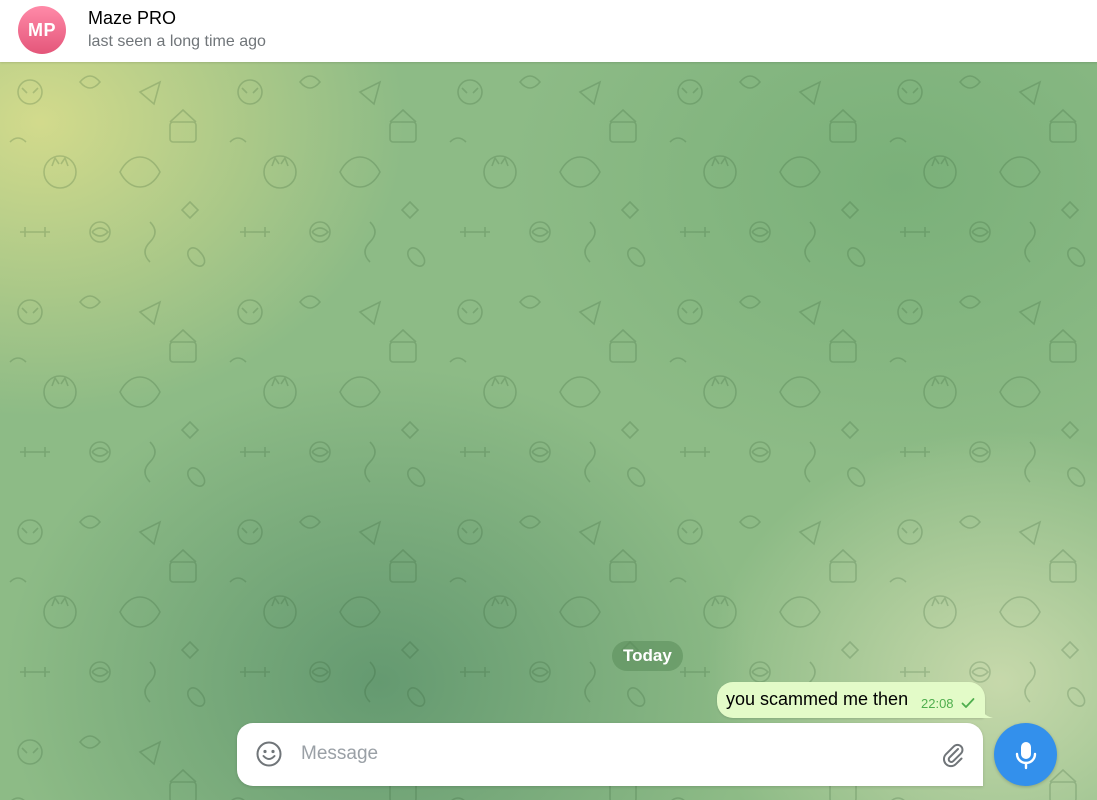  What do you see at coordinates (987, 711) in the screenshot?
I see `message-tail` at bounding box center [987, 711].